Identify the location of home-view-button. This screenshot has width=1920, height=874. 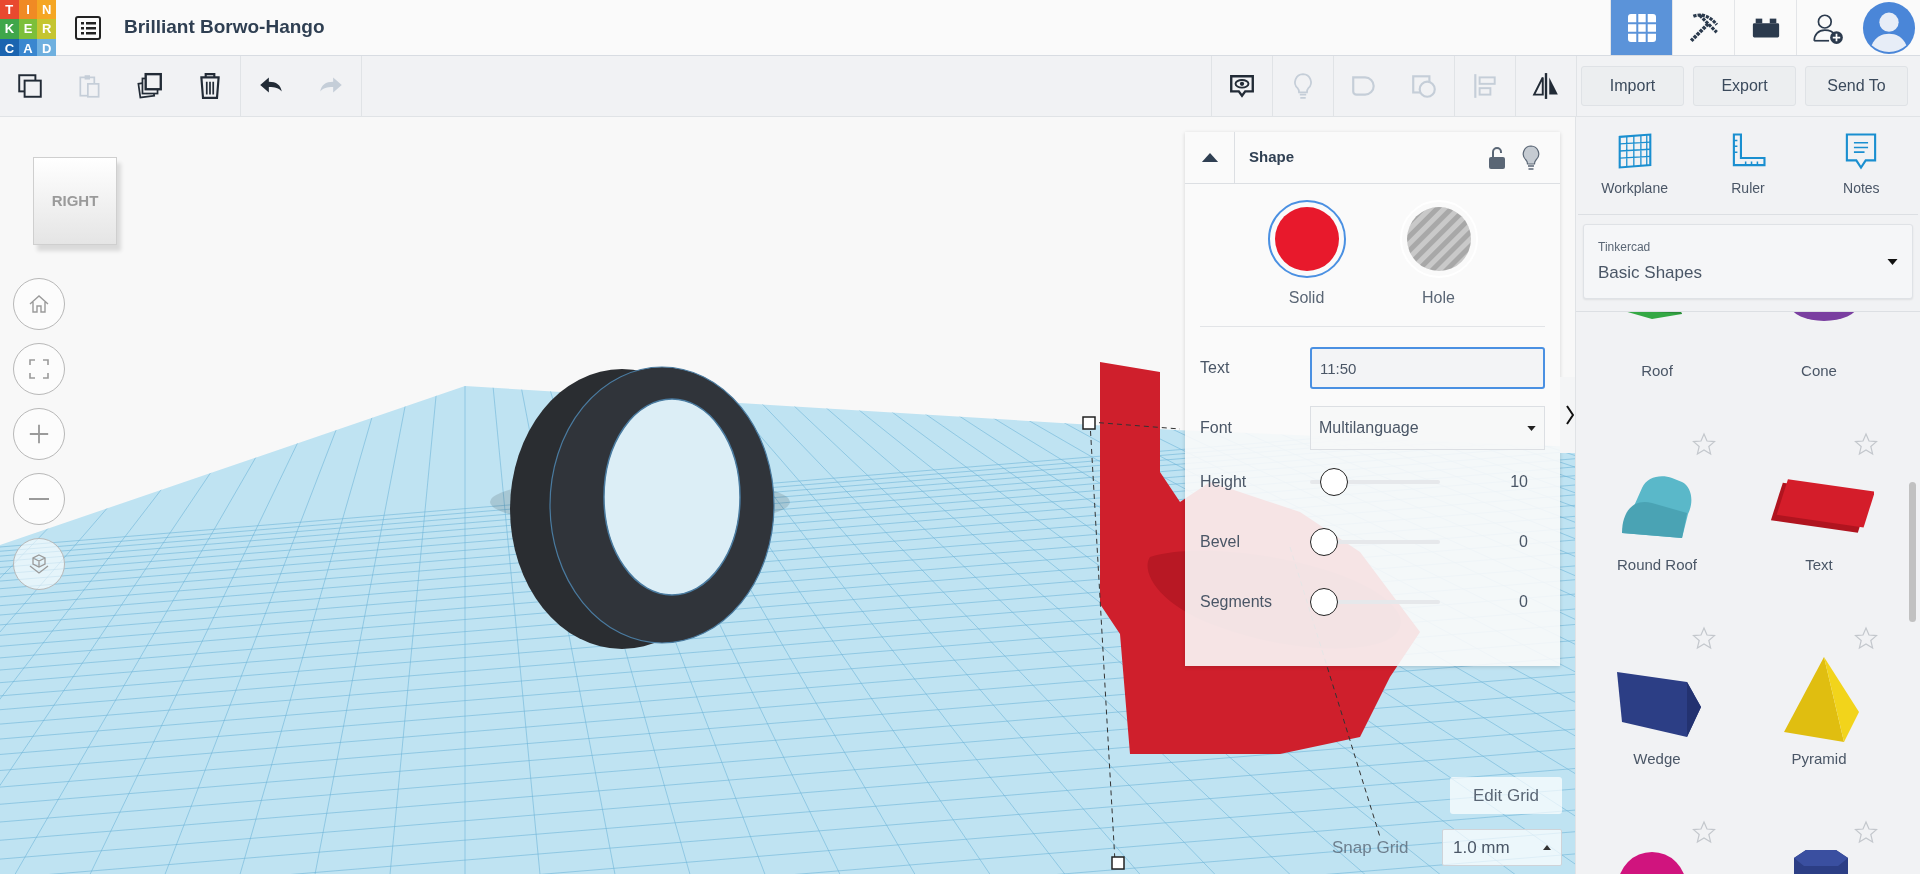
(39, 304).